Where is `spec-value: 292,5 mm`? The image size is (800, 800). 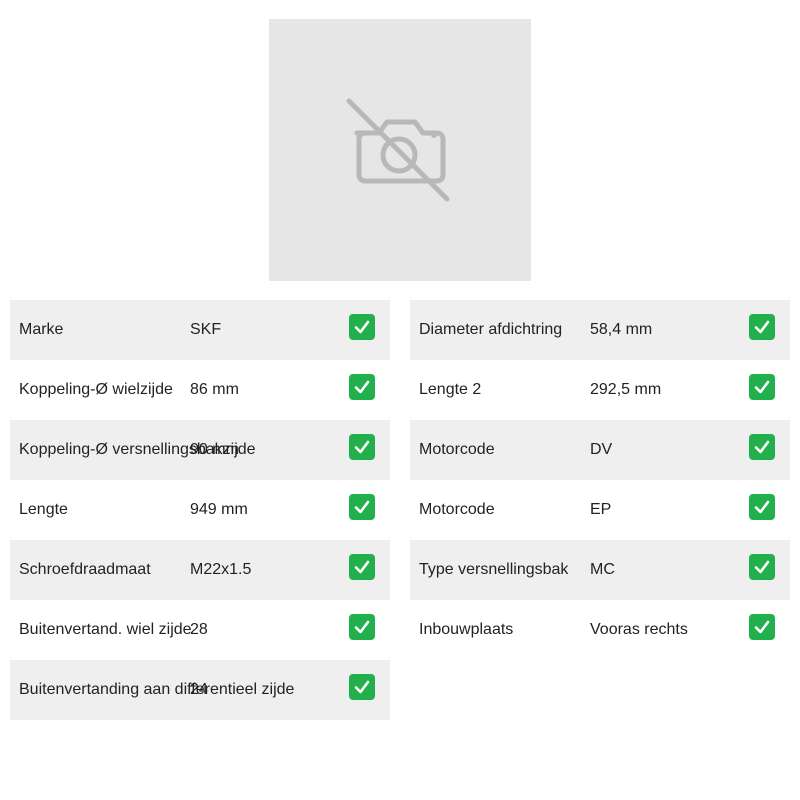
spec-value: 292,5 mm is located at coordinates (626, 389).